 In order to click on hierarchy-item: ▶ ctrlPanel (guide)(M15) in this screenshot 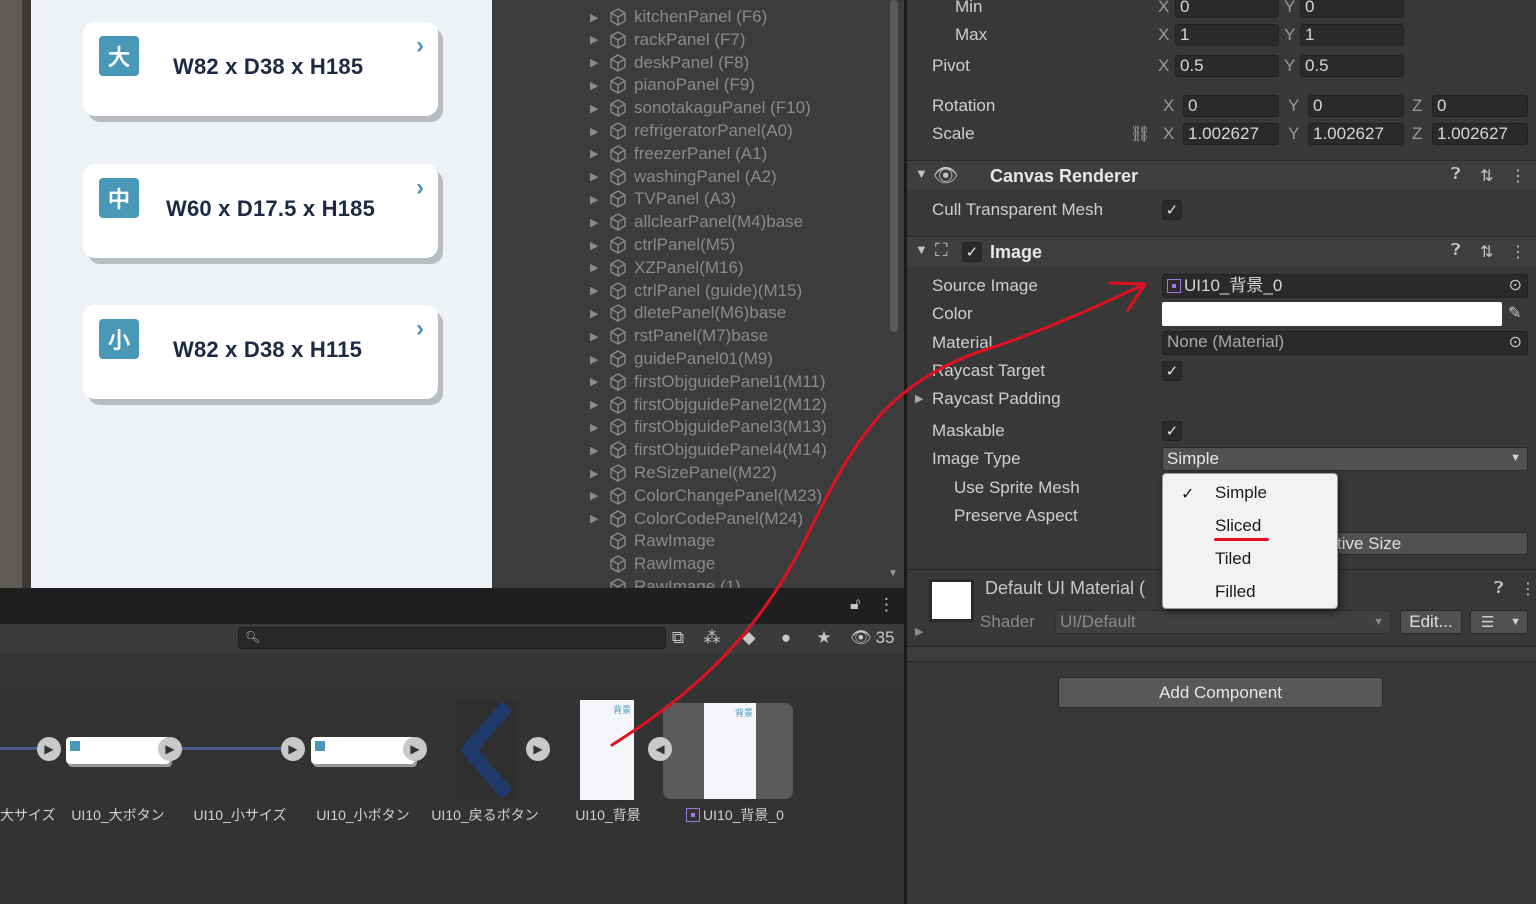, I will do `click(675, 291)`.